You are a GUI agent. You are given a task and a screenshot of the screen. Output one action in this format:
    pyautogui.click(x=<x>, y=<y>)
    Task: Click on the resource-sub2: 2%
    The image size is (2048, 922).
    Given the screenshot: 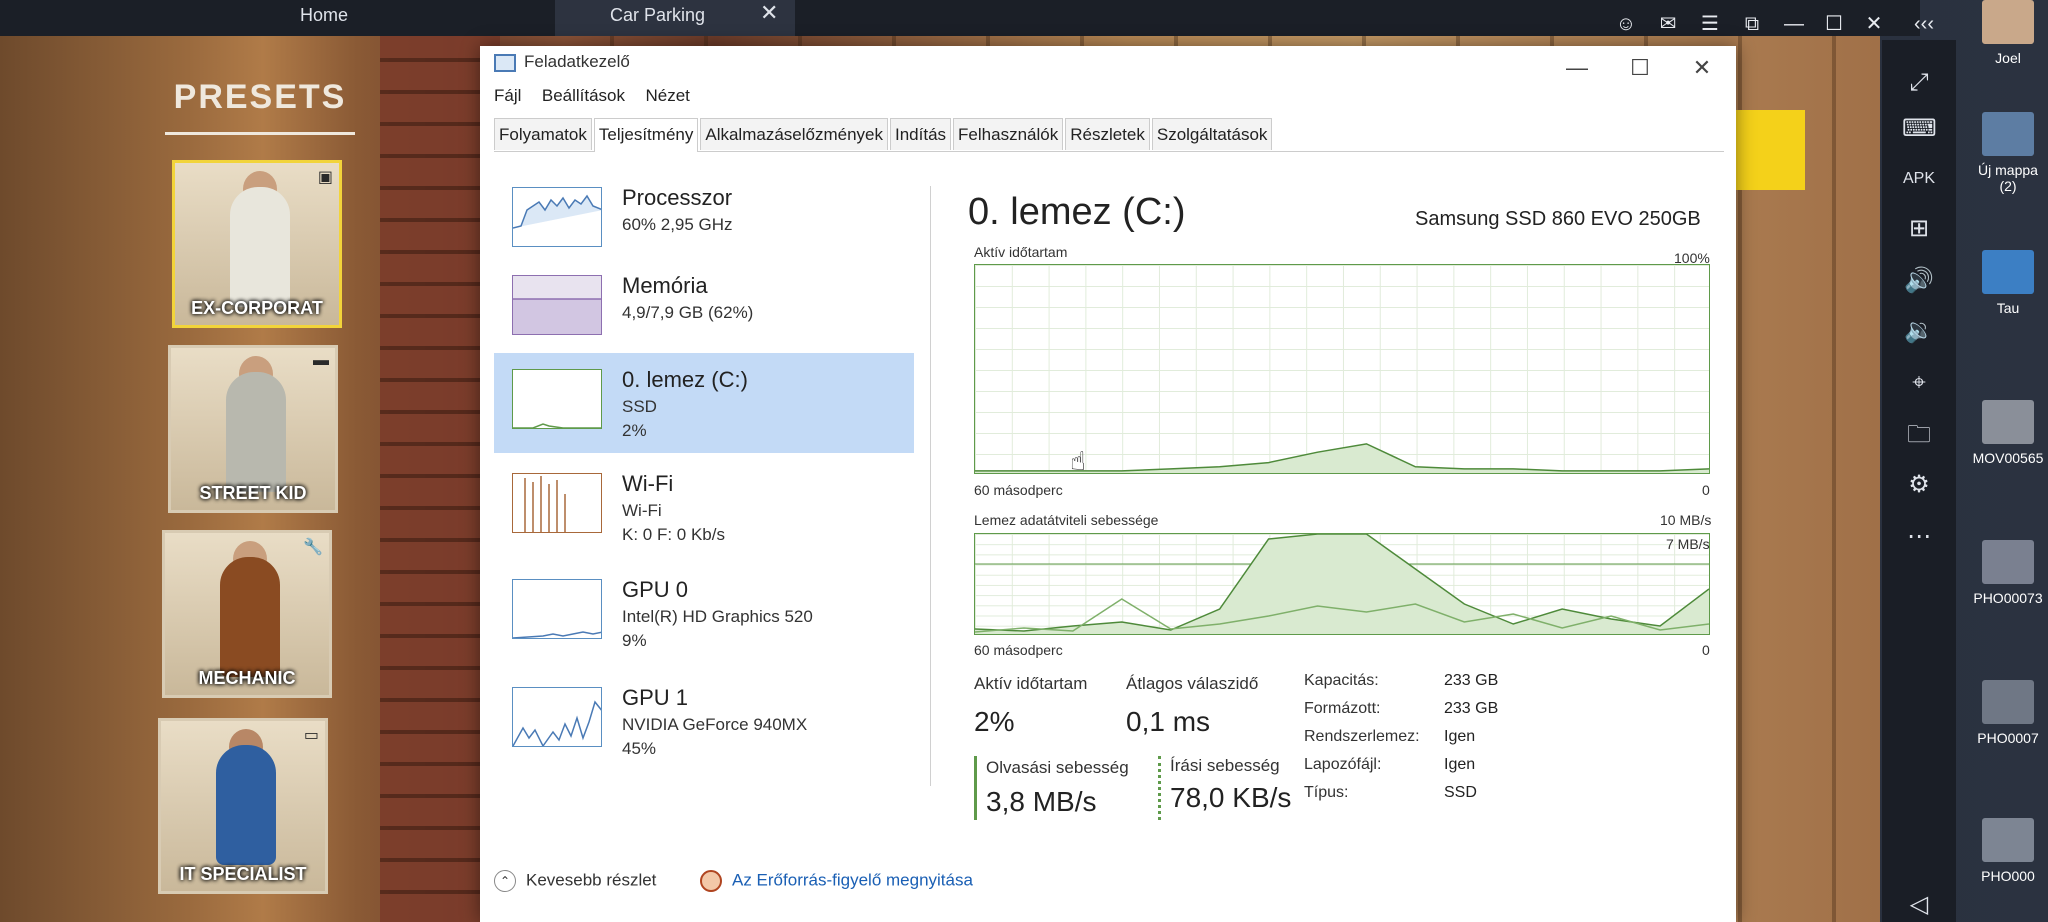 What is the action you would take?
    pyautogui.click(x=634, y=430)
    